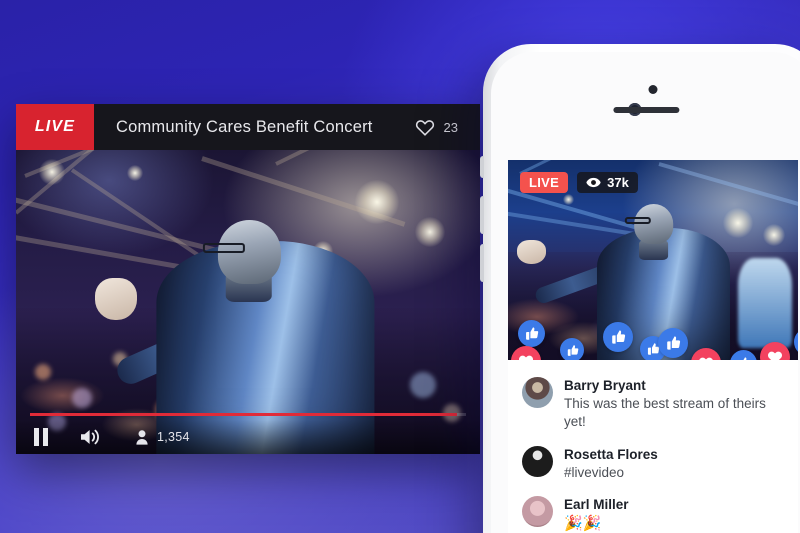  I want to click on volume-button, so click(91, 437).